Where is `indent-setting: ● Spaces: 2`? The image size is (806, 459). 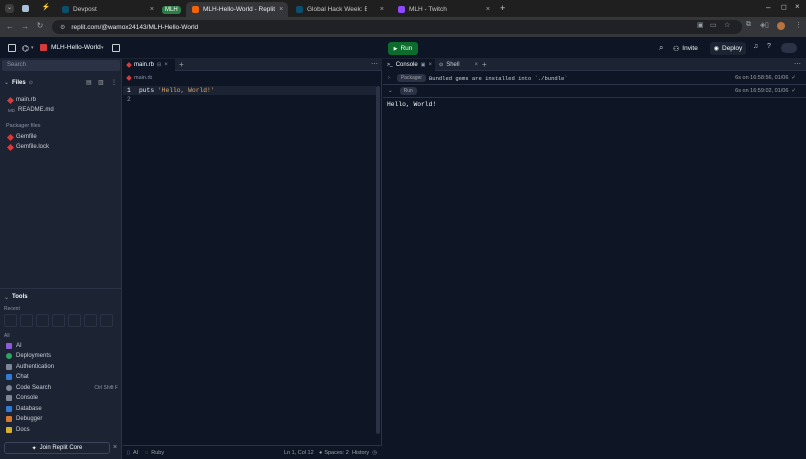 indent-setting: ● Spaces: 2 is located at coordinates (334, 453).